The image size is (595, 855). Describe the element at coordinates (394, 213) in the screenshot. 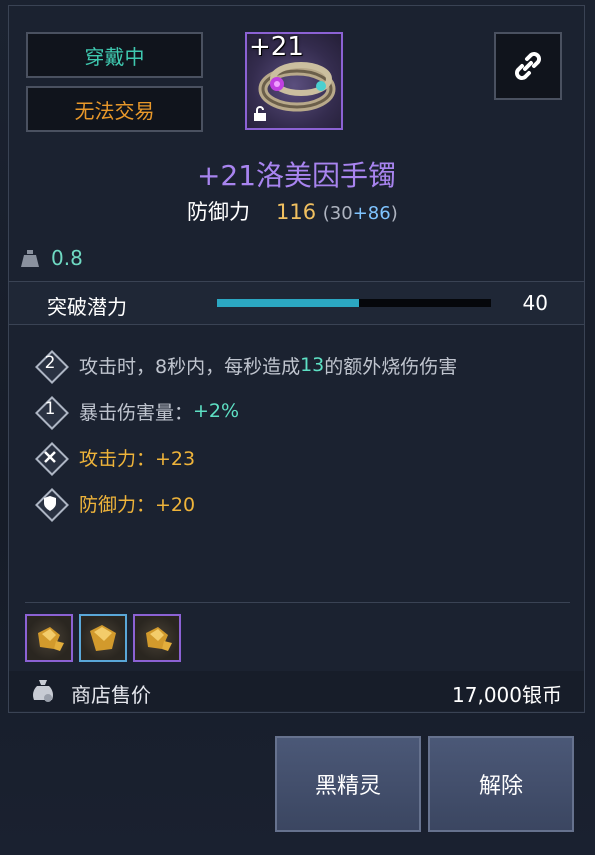

I see `defense-paren-close: )` at that location.